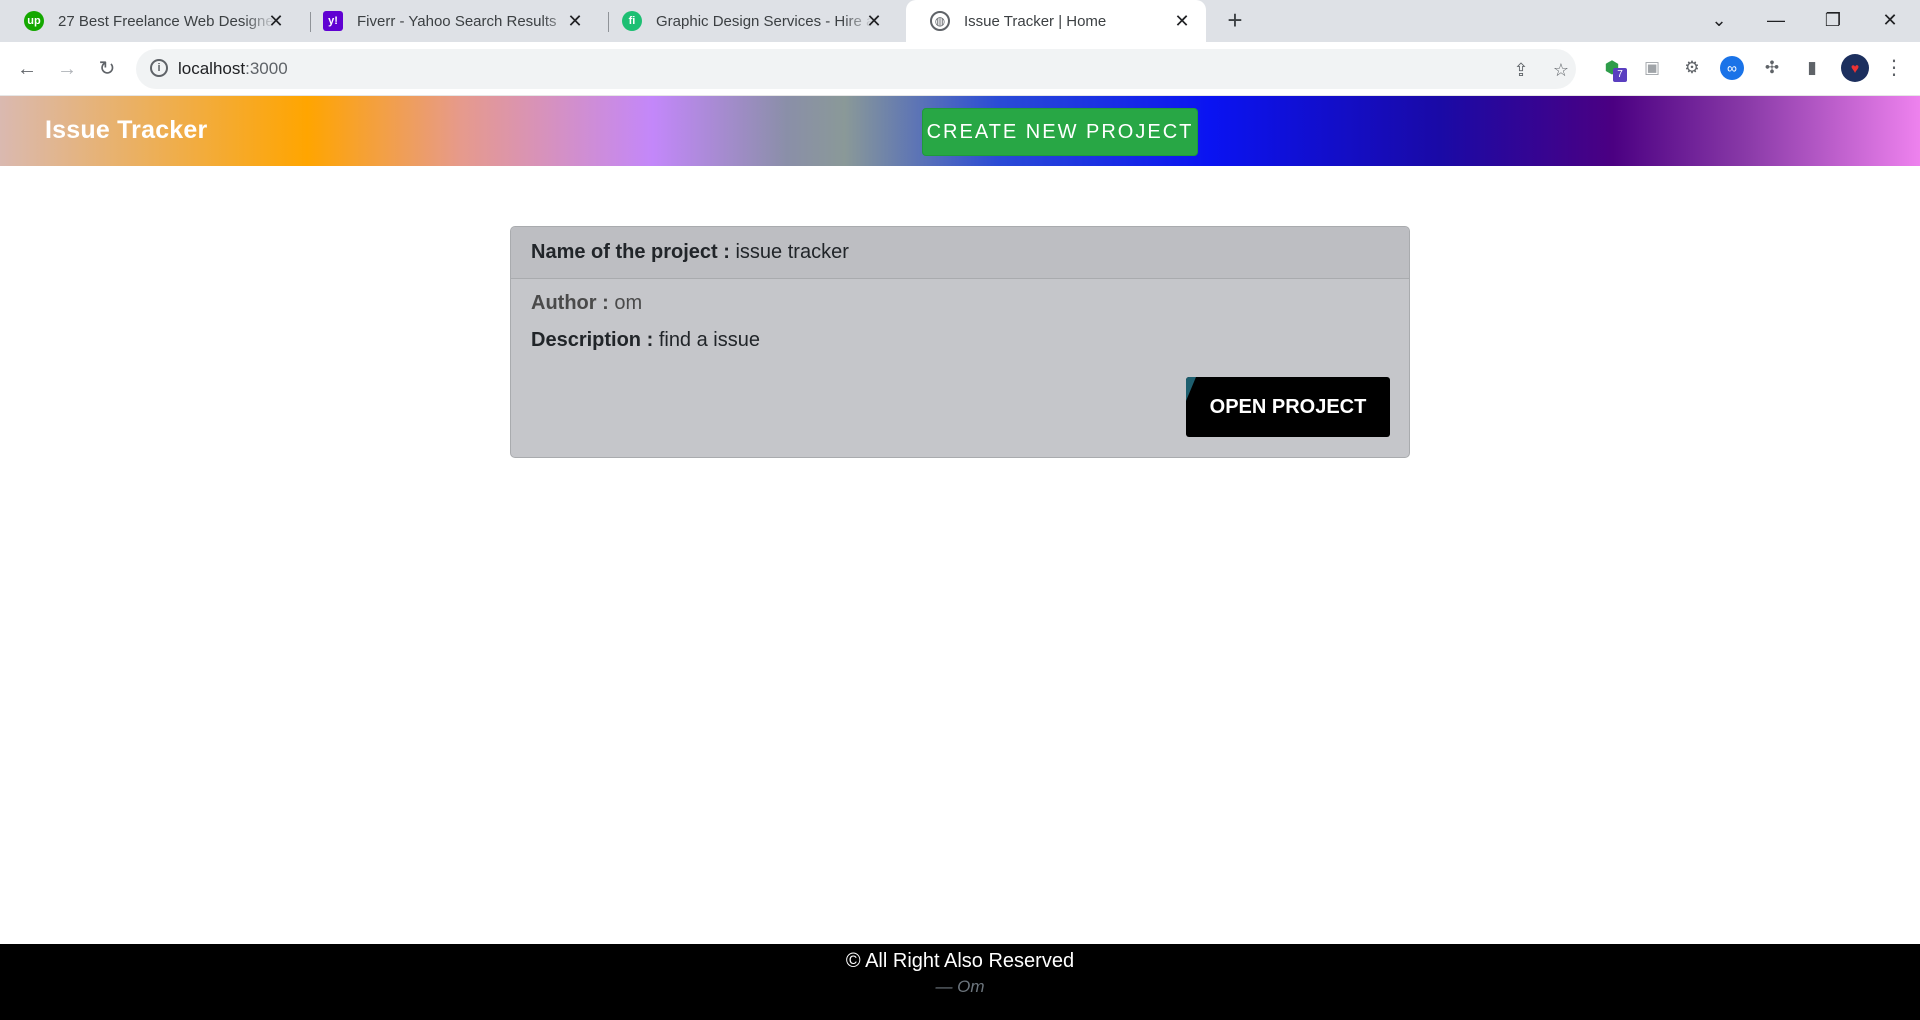 The width and height of the screenshot is (1920, 1020). I want to click on upwork-icon: up, so click(34, 21).